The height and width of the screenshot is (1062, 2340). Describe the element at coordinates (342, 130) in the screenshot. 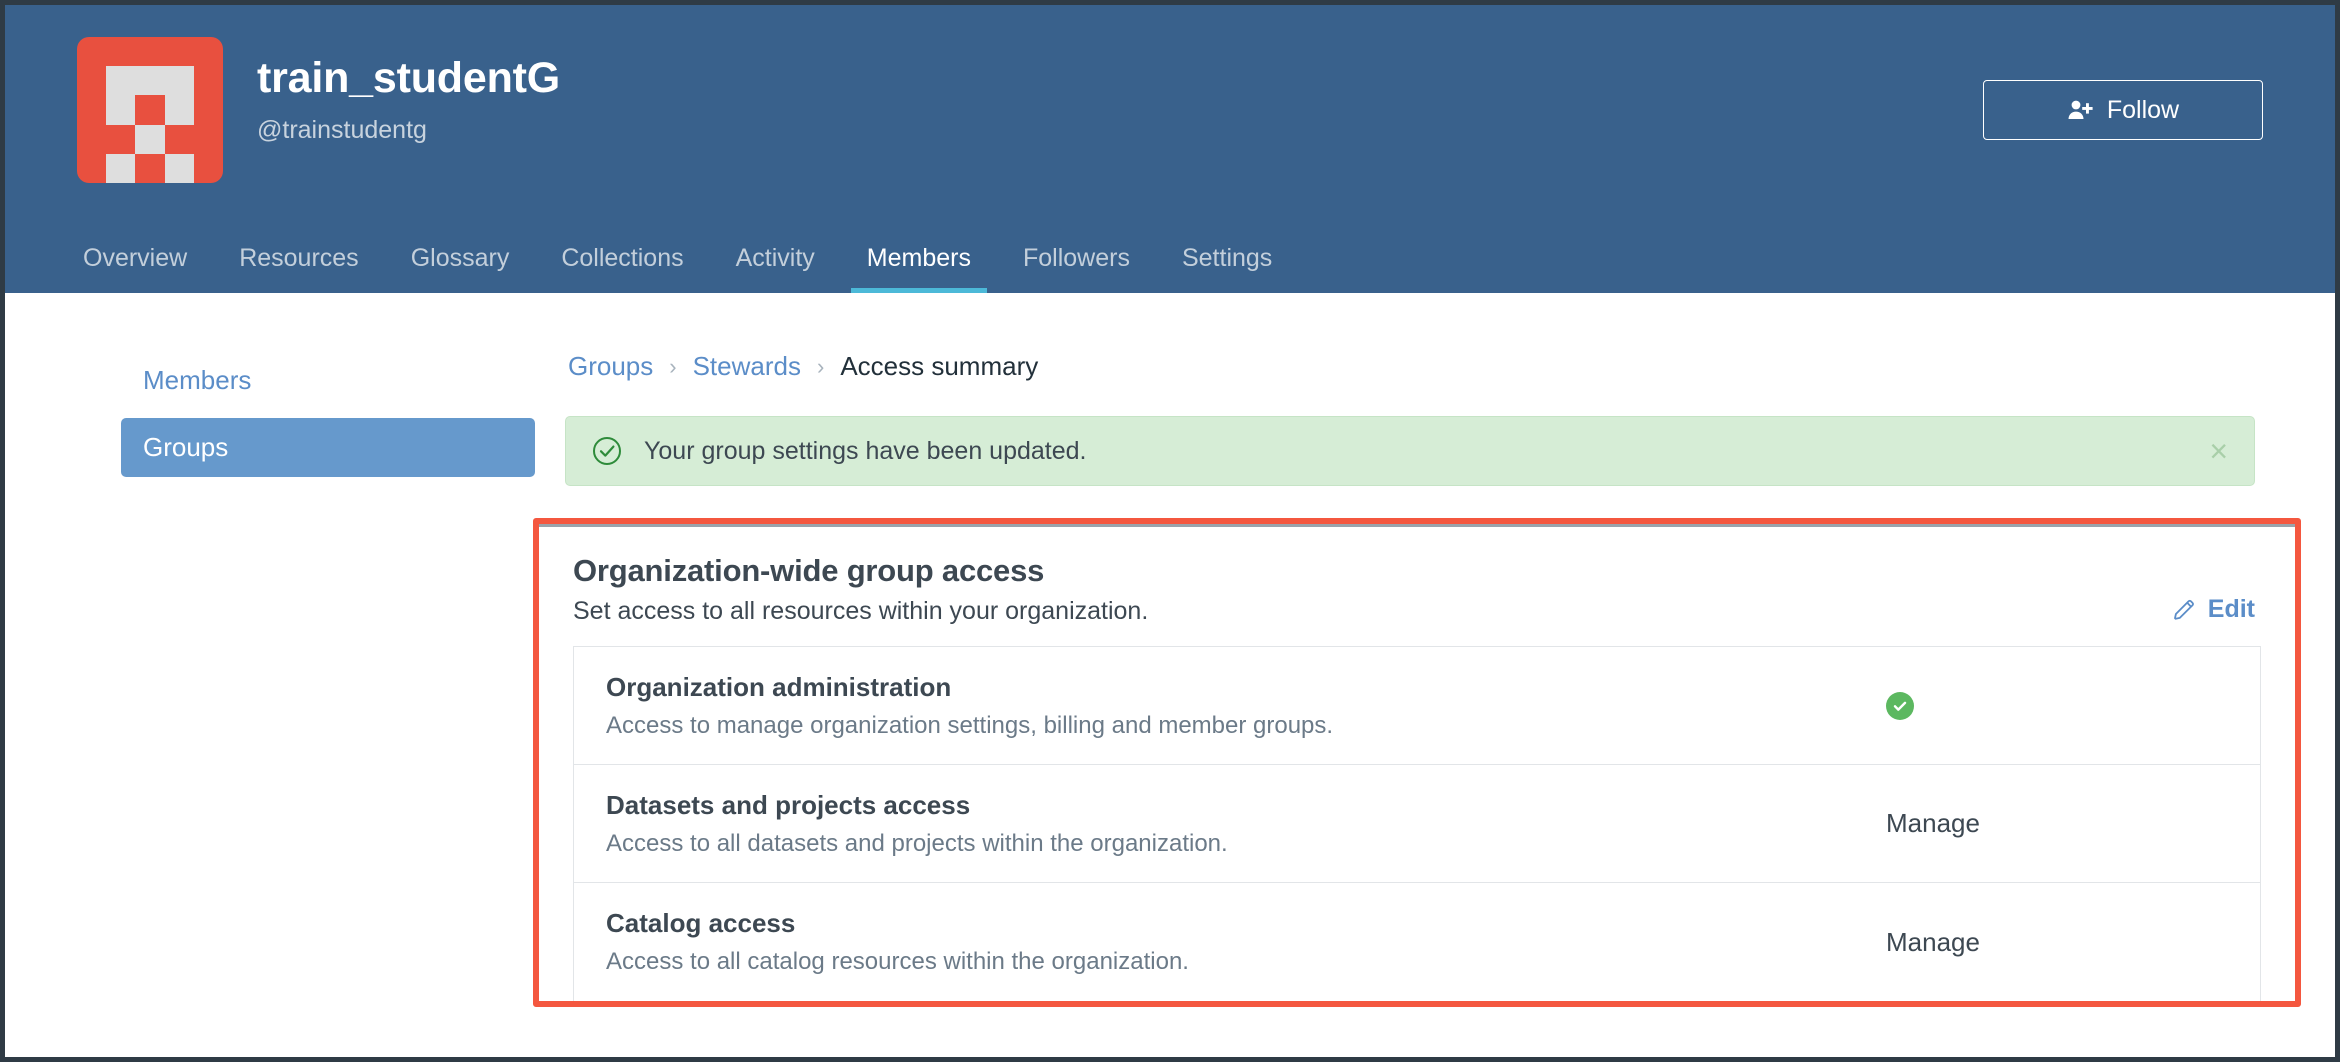

I see `org-handle: @trainstudentg` at that location.